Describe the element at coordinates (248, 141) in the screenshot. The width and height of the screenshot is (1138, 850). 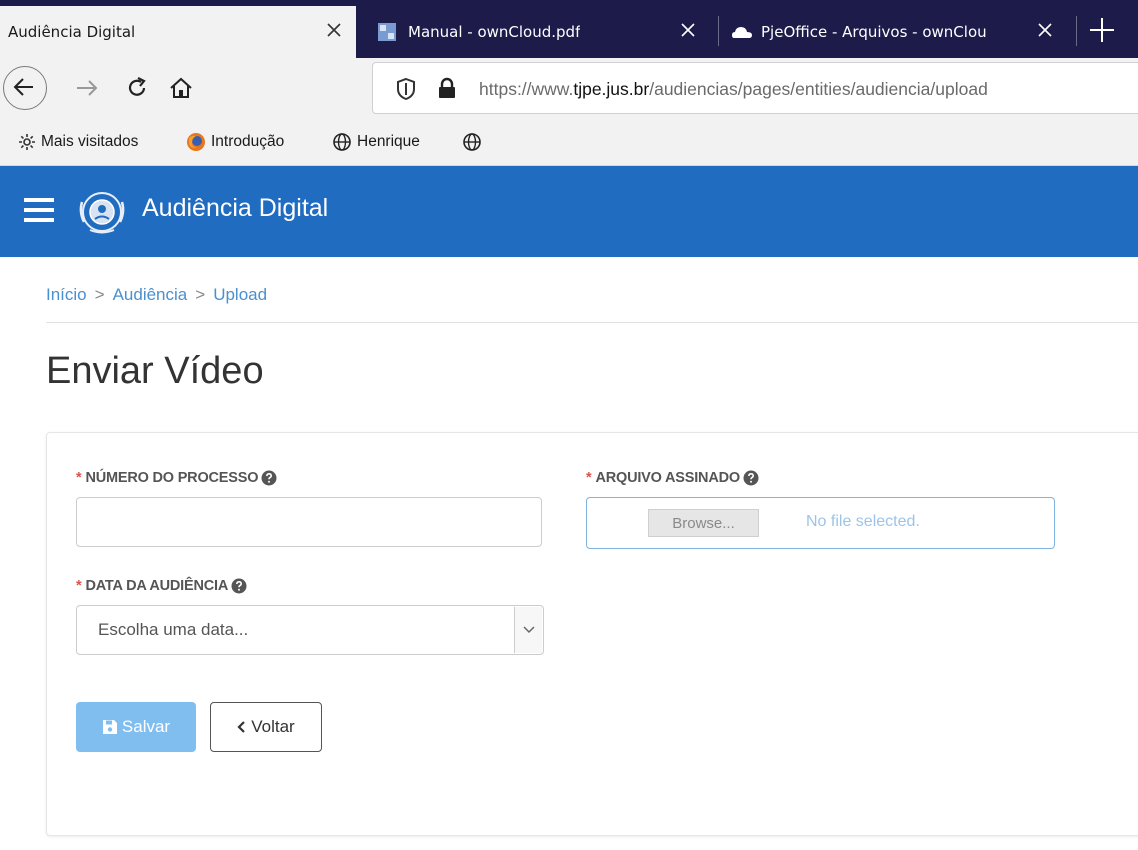
I see `bookmark-label: Introdução` at that location.